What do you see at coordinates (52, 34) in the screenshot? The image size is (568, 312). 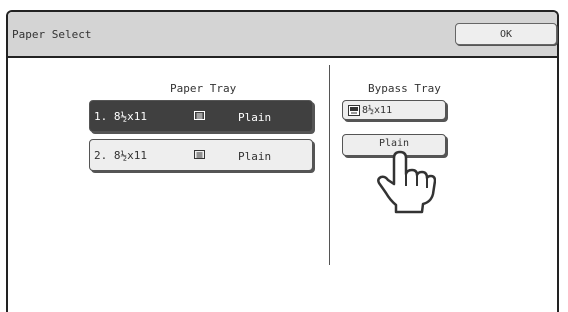 I see `window-title: Paper Select` at bounding box center [52, 34].